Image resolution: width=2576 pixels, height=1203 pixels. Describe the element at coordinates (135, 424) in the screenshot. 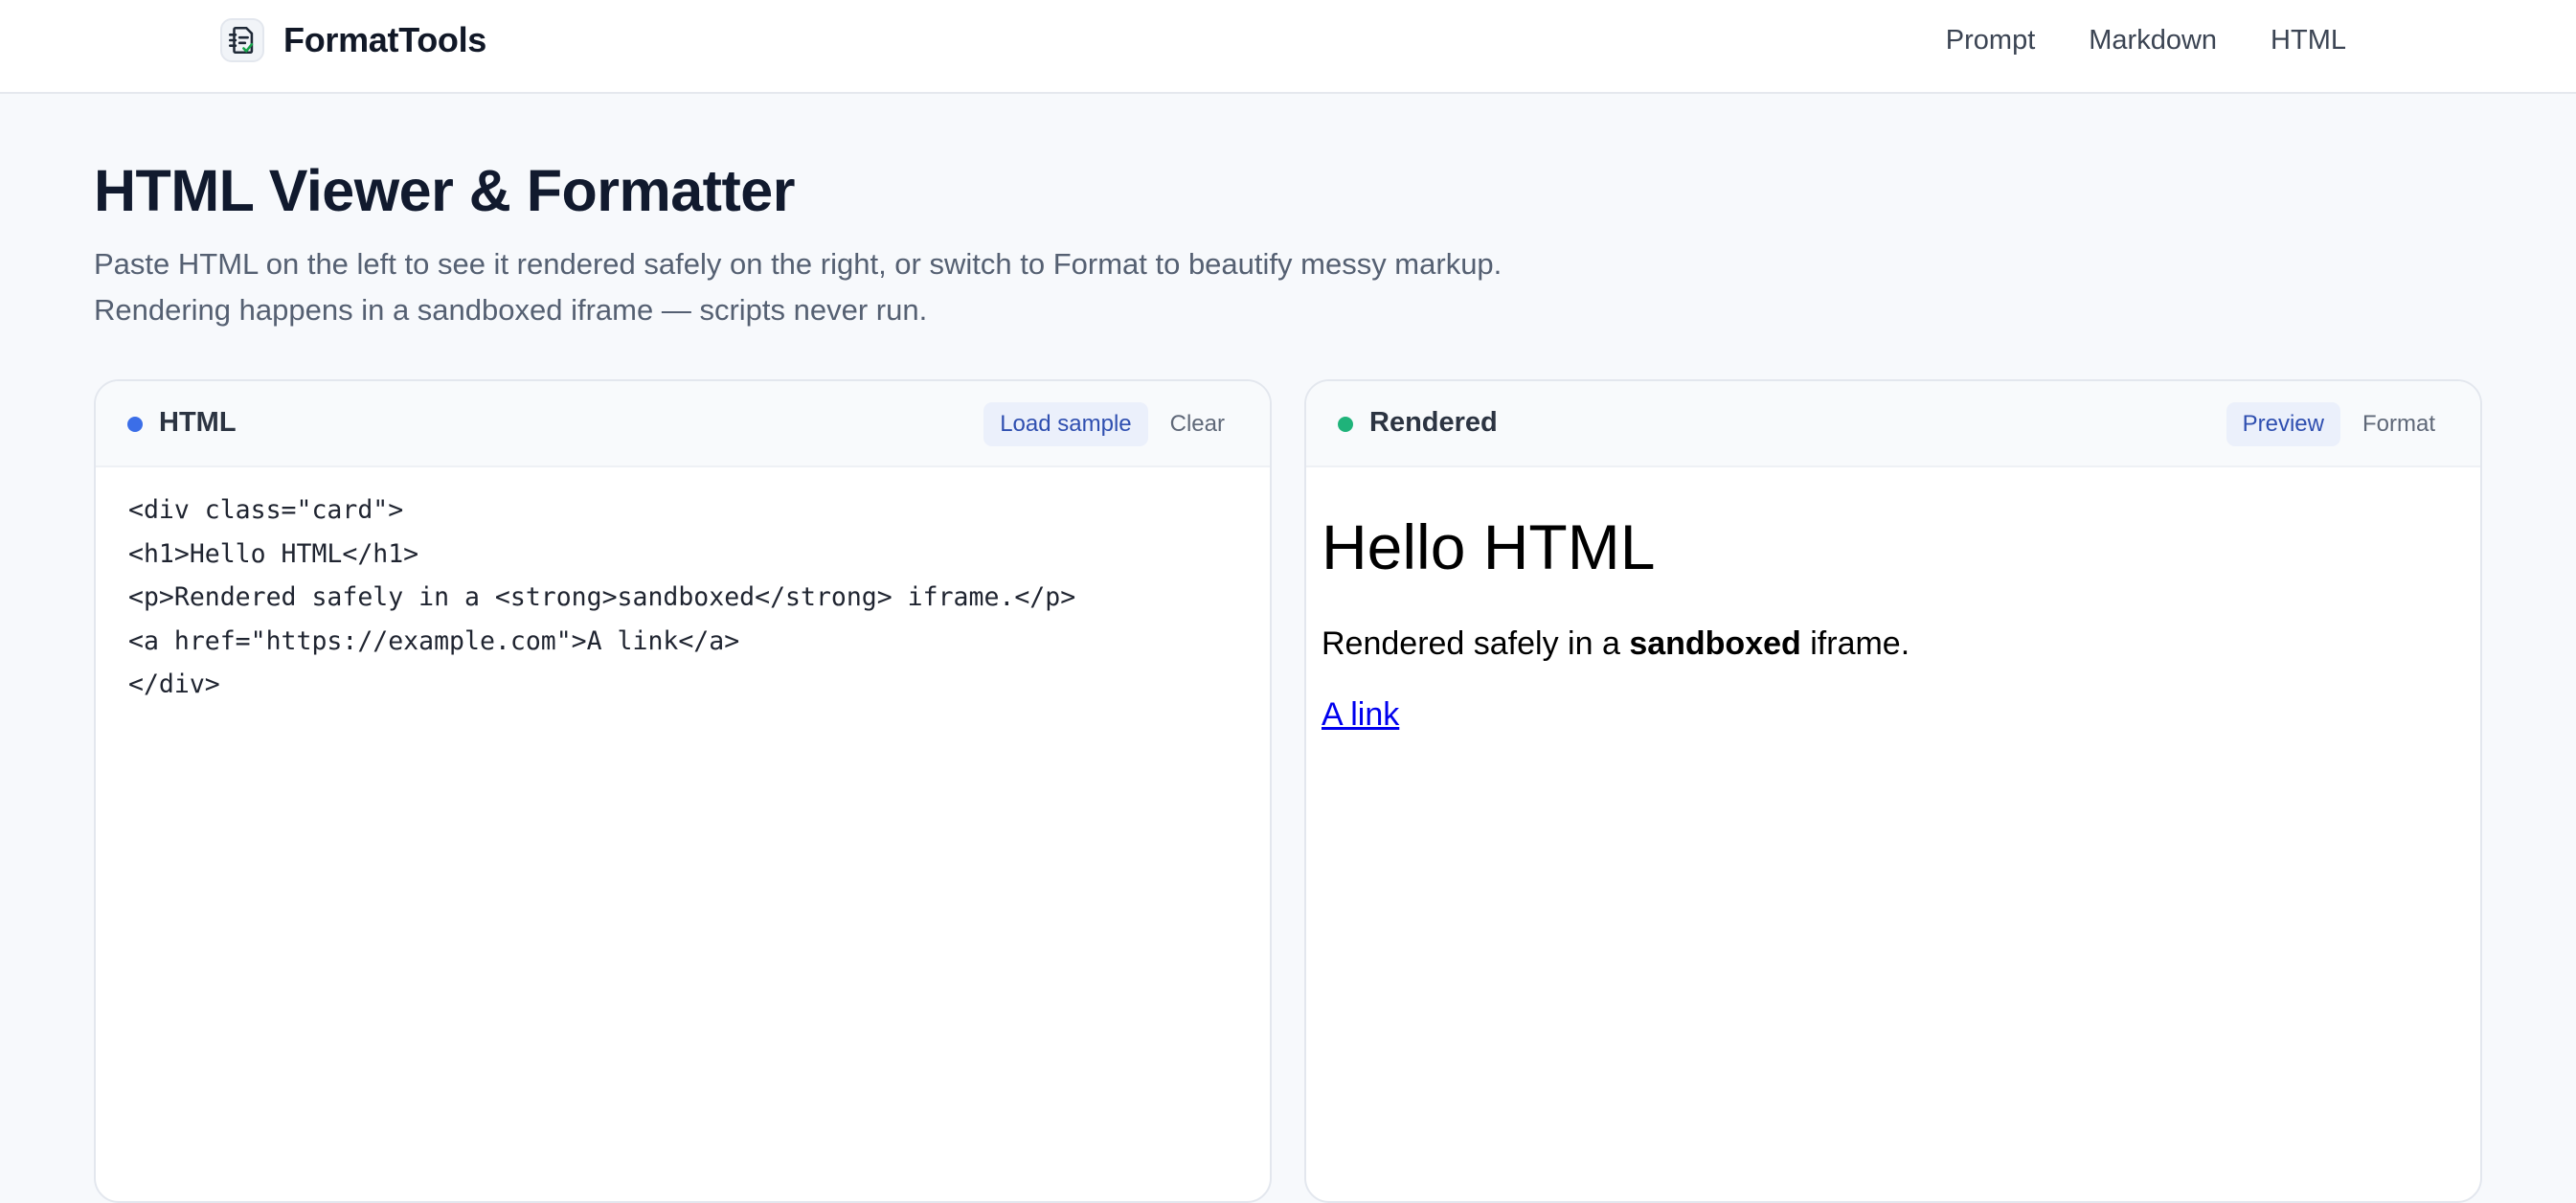

I see `input-status-dot-icon` at that location.